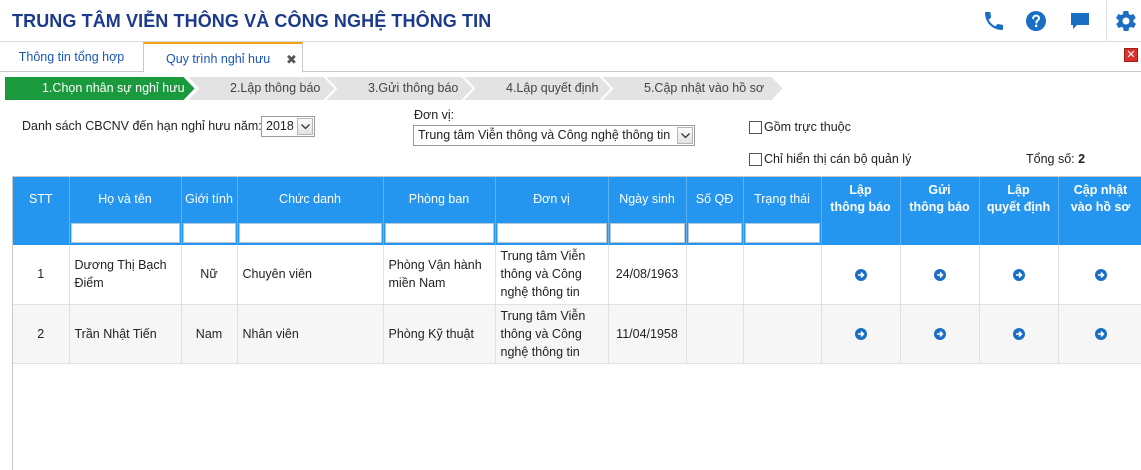 This screenshot has height=470, width=1141. I want to click on cell-gender: Nữ, so click(209, 275).